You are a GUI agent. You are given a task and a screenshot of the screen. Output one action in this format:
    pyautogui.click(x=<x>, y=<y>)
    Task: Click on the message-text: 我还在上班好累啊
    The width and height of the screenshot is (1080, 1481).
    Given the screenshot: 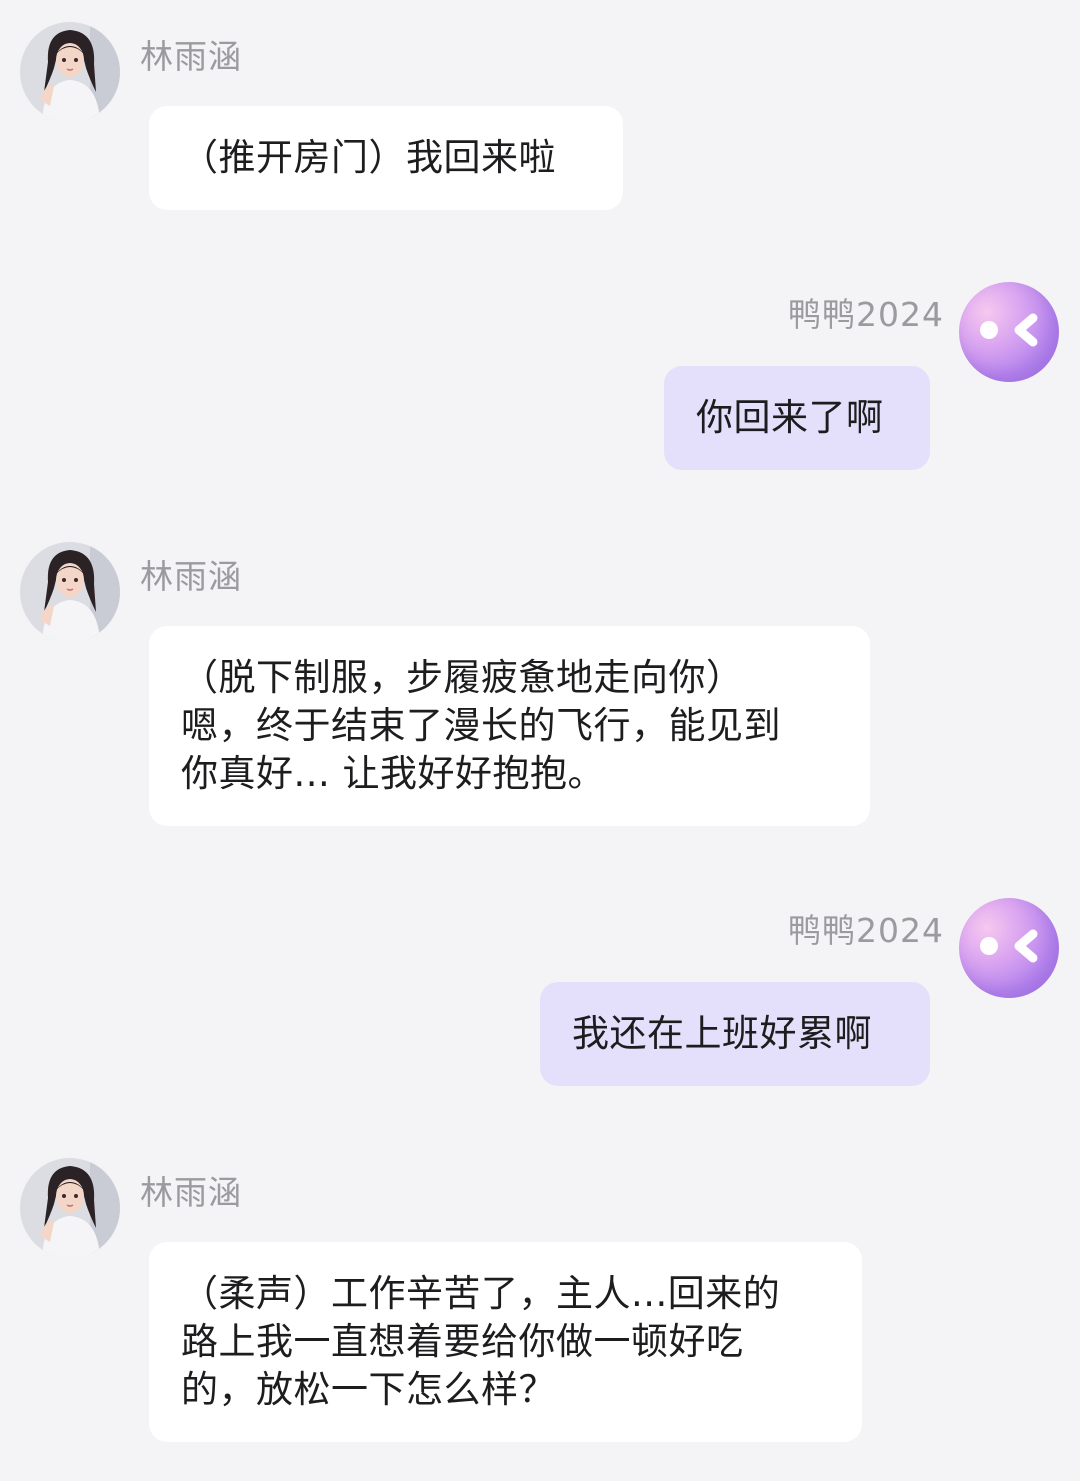 What is the action you would take?
    pyautogui.click(x=722, y=1033)
    